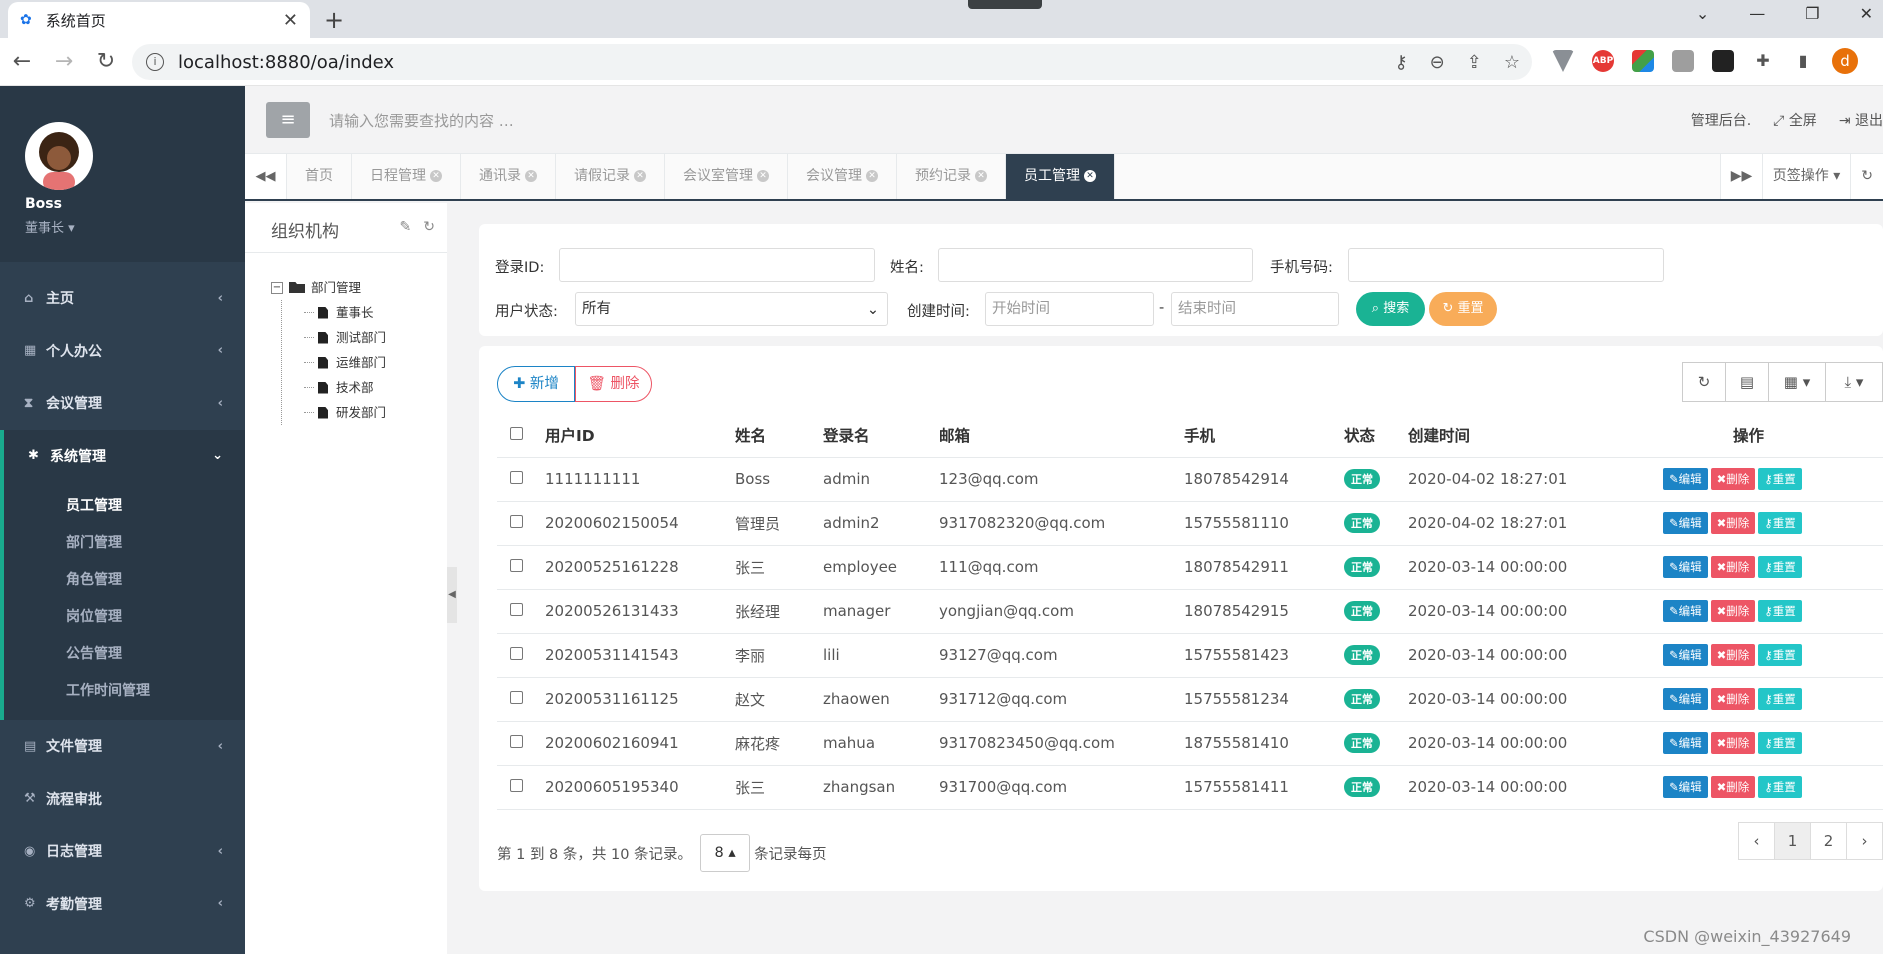 The height and width of the screenshot is (954, 1883). What do you see at coordinates (516, 434) in the screenshot?
I see `select-all-checkbox` at bounding box center [516, 434].